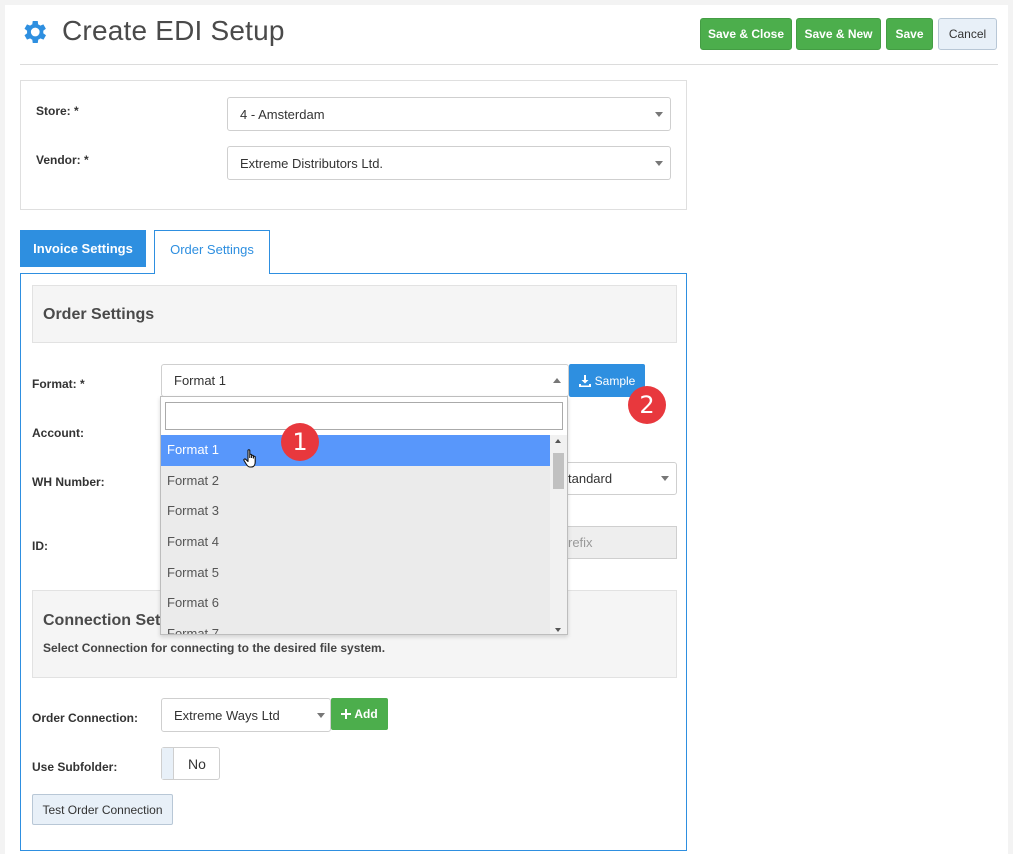 The image size is (1013, 854). Describe the element at coordinates (364, 416) in the screenshot. I see `format-search-input` at that location.